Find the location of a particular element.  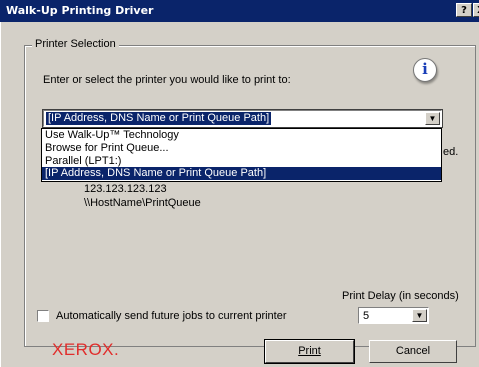

window-title: Walk-Up Printing Driver is located at coordinates (80, 10).